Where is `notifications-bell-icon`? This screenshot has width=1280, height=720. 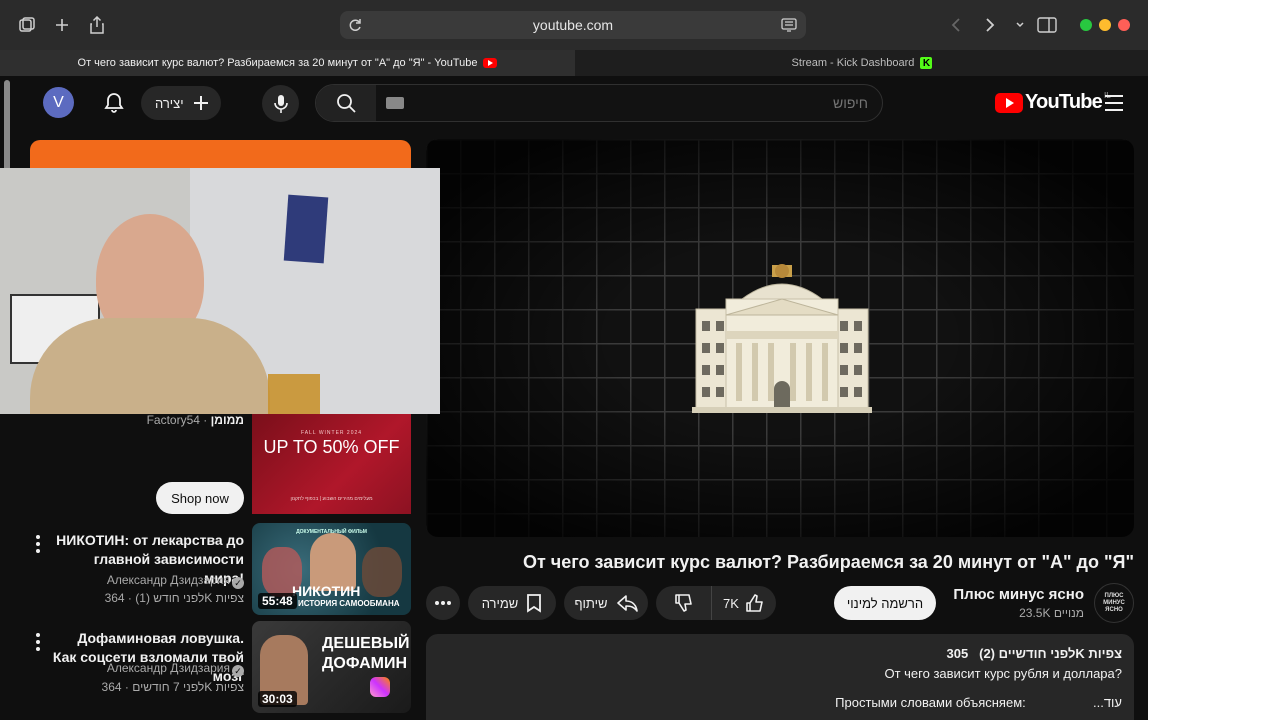
notifications-bell-icon is located at coordinates (114, 103).